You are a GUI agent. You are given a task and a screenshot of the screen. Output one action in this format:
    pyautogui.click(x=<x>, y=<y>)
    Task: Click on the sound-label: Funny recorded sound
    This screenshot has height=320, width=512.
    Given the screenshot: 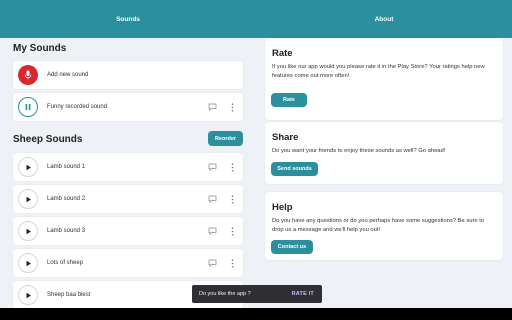 What is the action you would take?
    pyautogui.click(x=77, y=107)
    